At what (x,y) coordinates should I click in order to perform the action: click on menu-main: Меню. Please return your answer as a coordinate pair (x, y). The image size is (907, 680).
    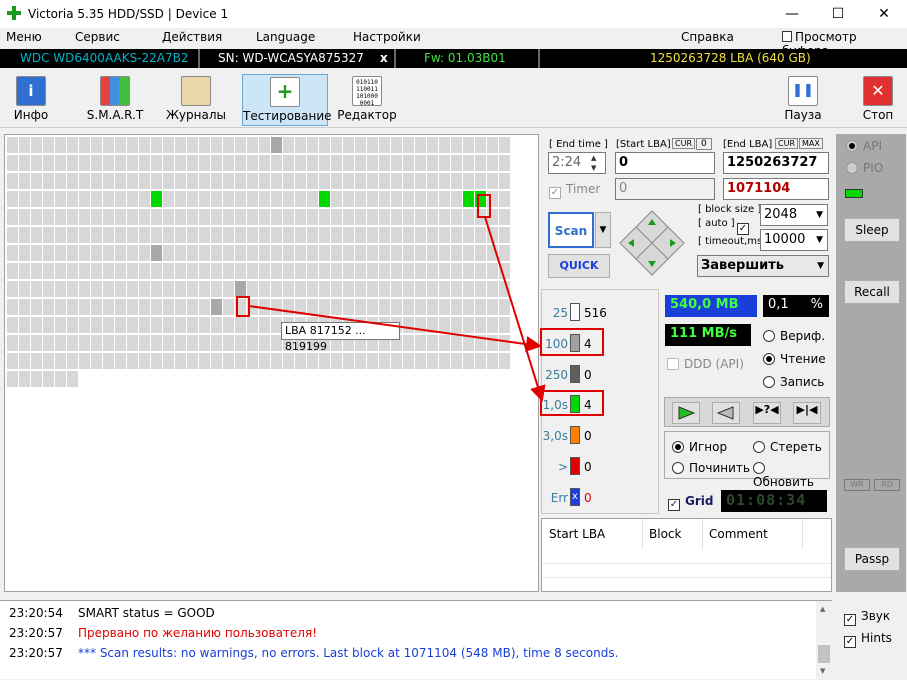
    Looking at the image, I should click on (24, 37).